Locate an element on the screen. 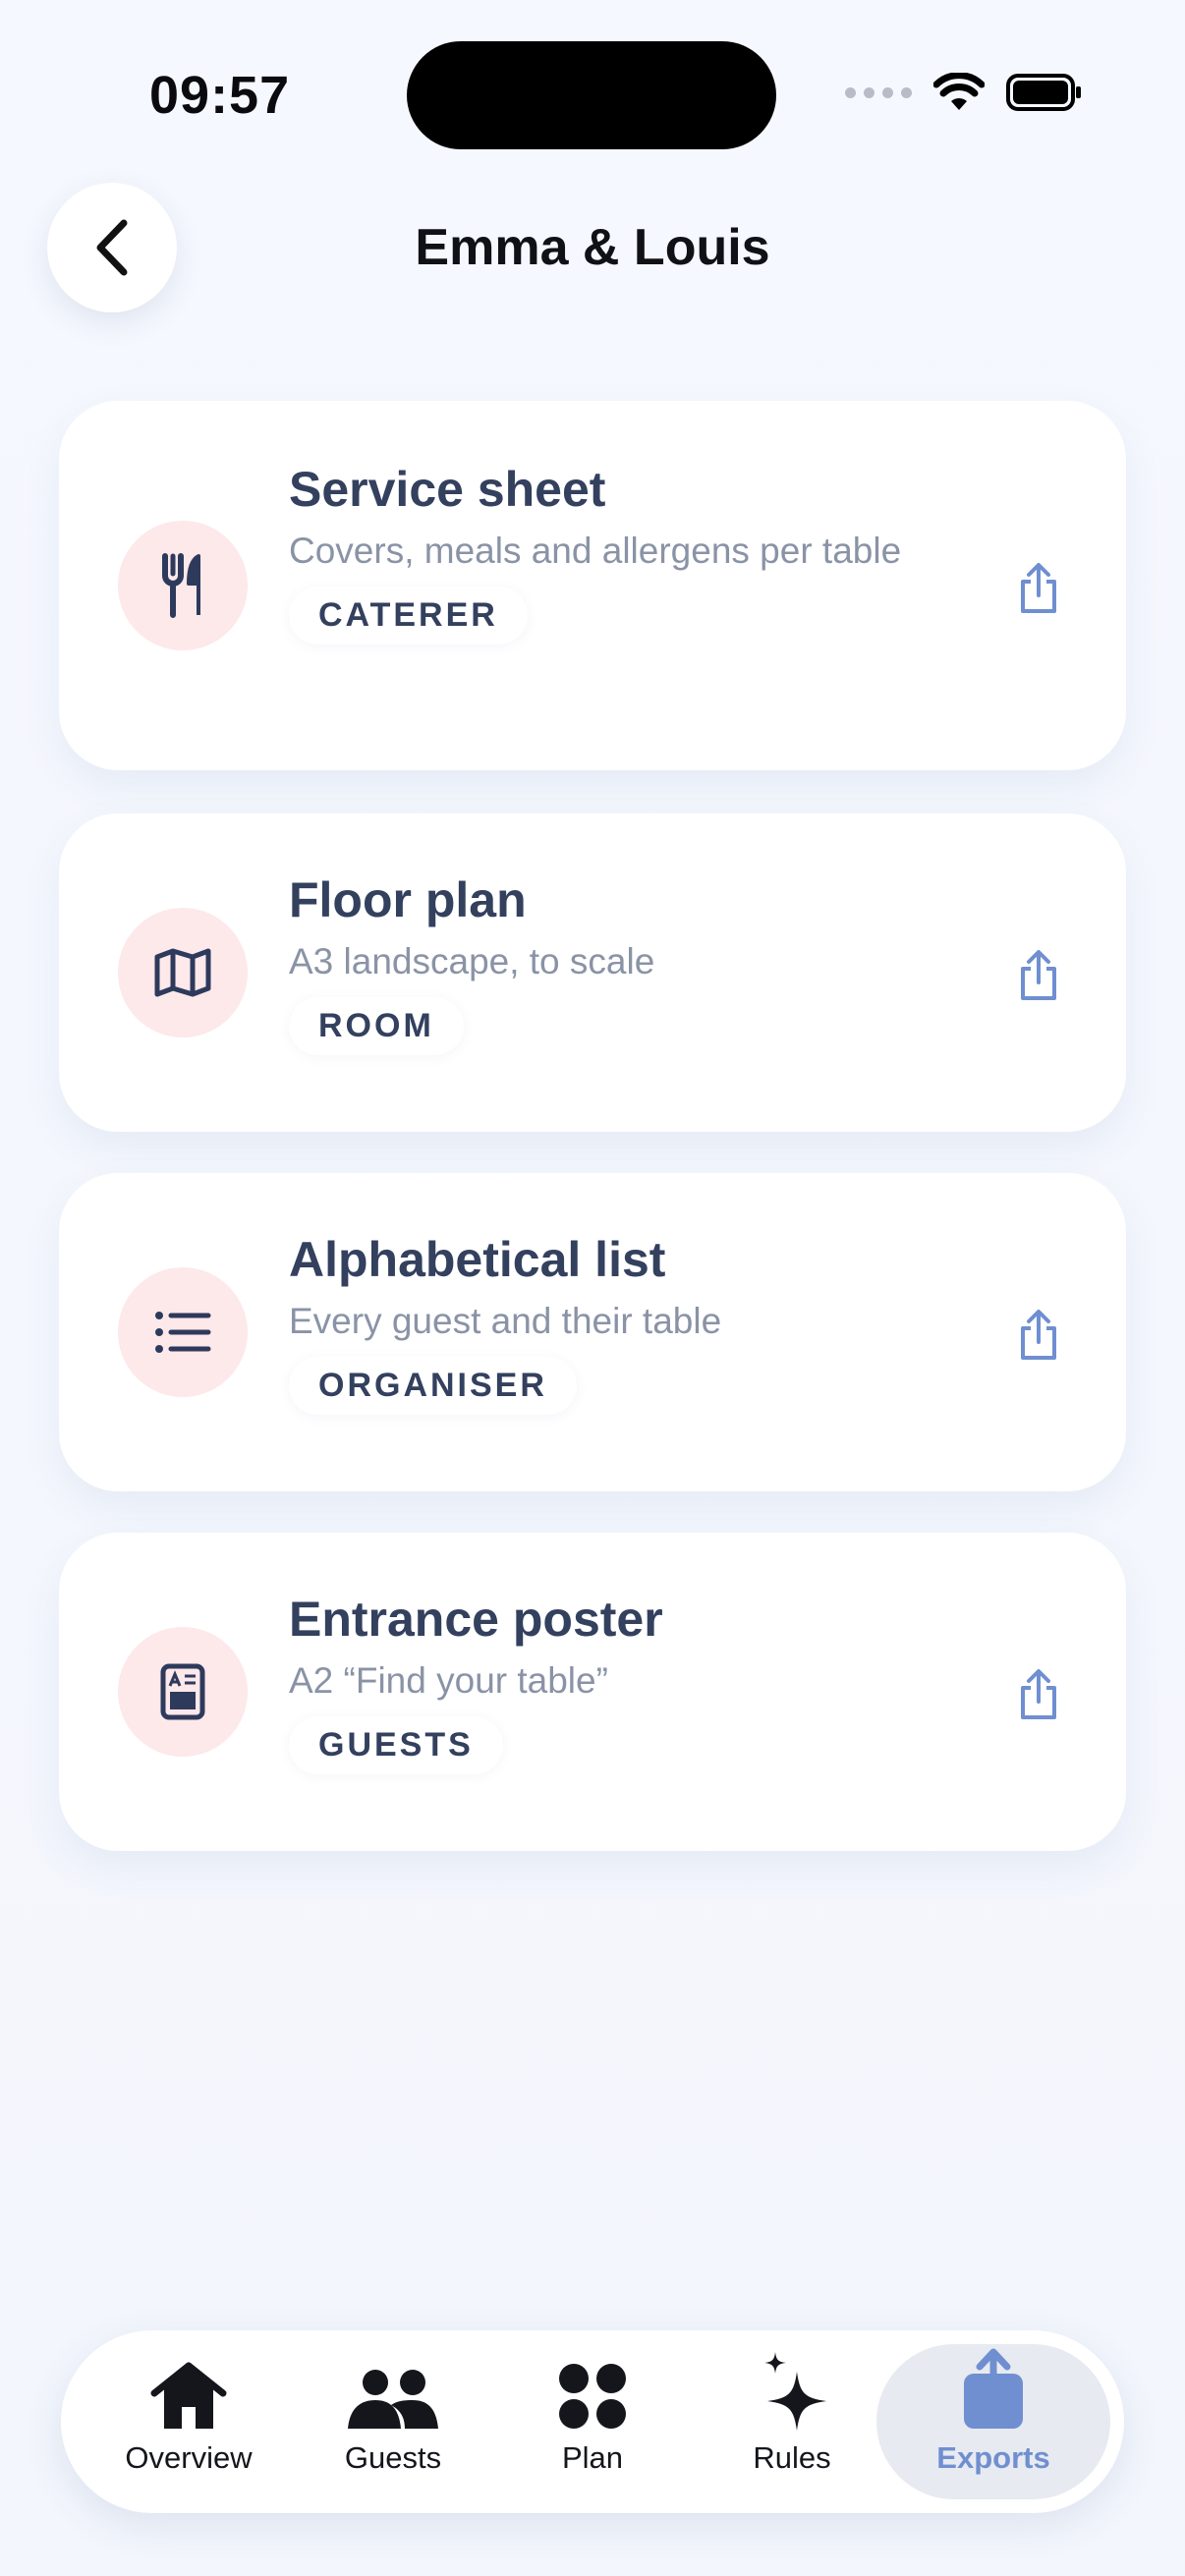 This screenshot has height=2576, width=1185. card-description: Every guest and their table is located at coordinates (505, 1321).